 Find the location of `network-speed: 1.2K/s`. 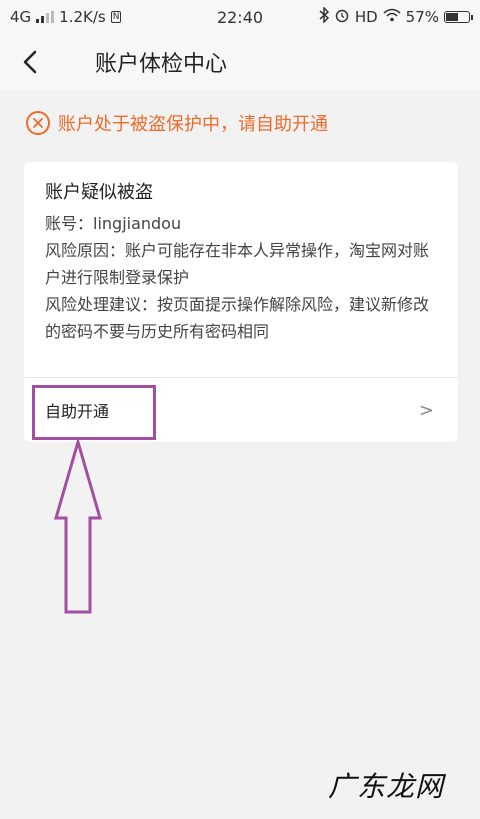

network-speed: 1.2K/s is located at coordinates (82, 17).